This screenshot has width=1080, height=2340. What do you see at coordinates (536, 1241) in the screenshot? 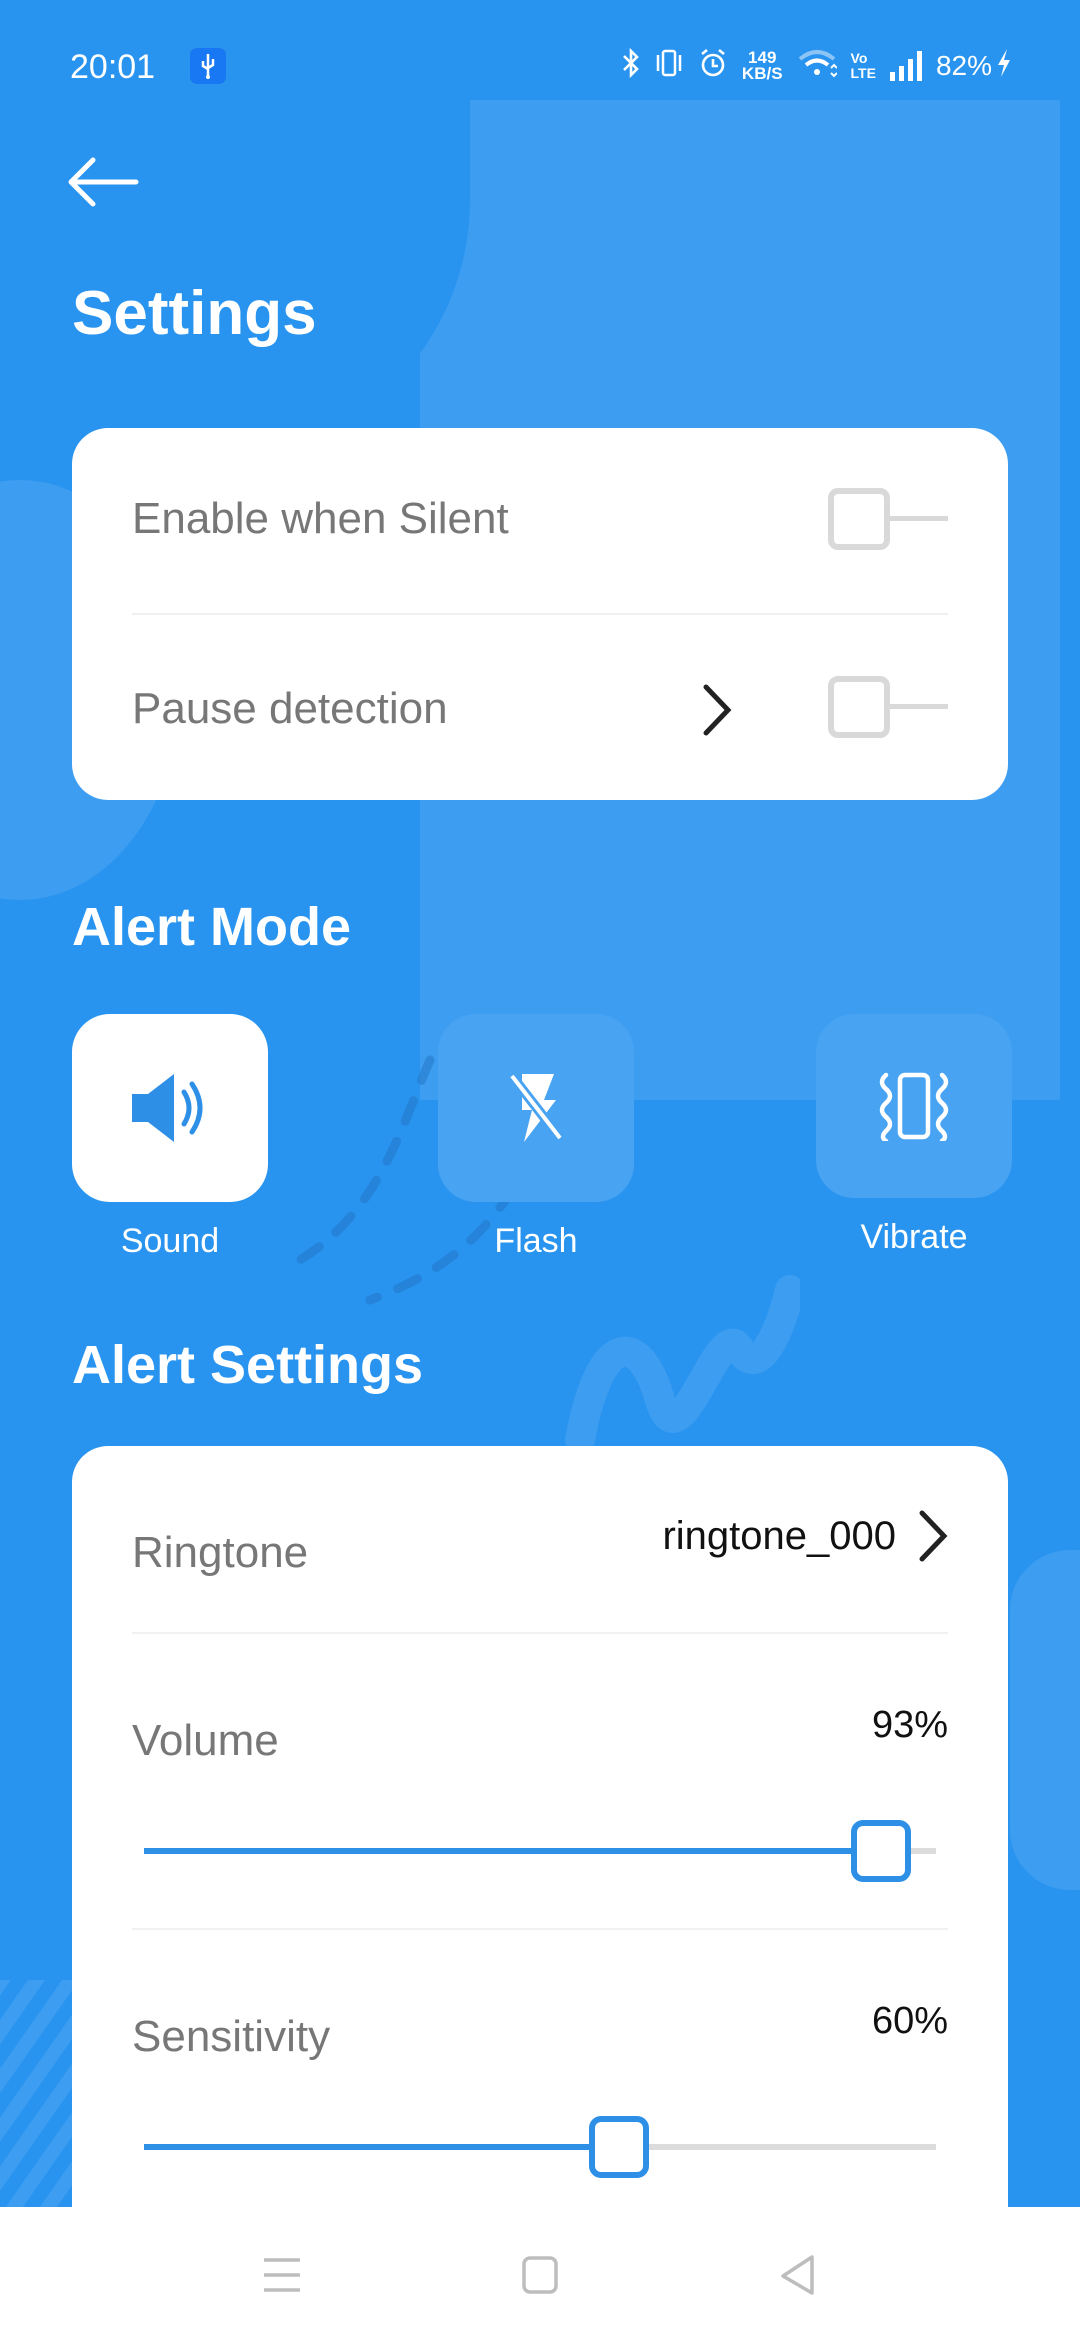
I see `mode-flash-label: Flash` at bounding box center [536, 1241].